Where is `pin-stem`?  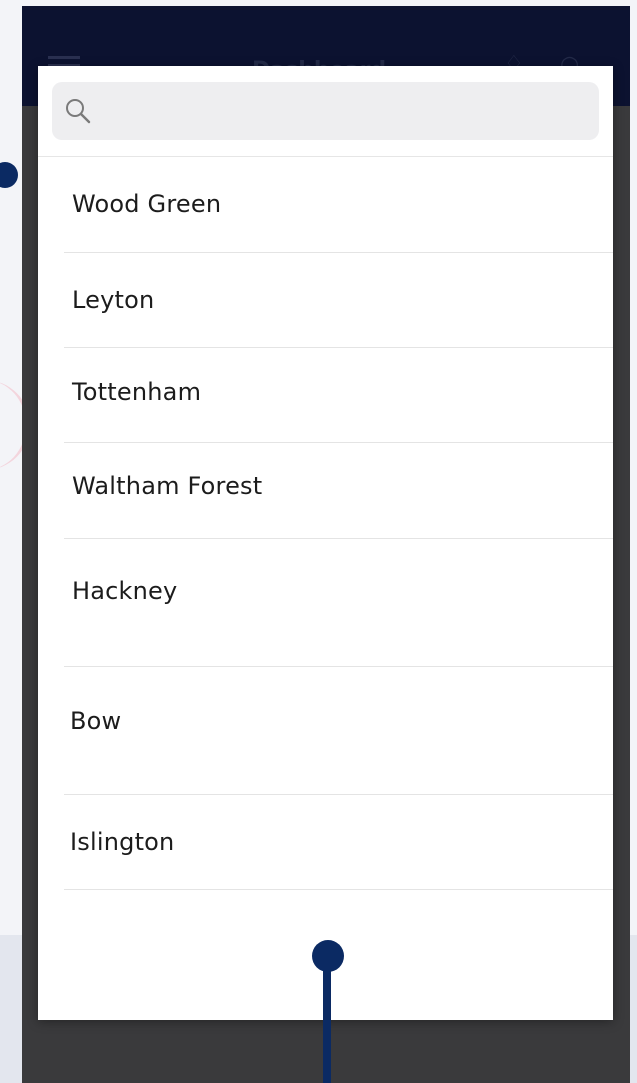 pin-stem is located at coordinates (327, 1020).